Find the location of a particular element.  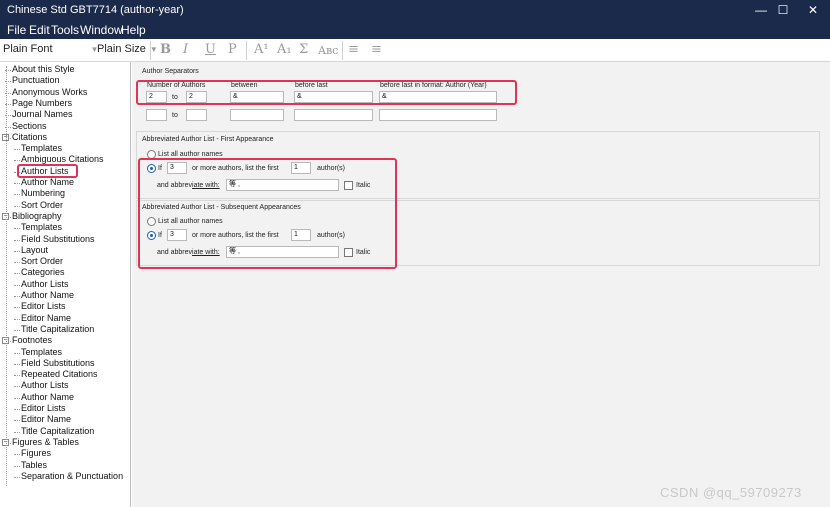

menu-tools: Tools is located at coordinates (65, 30).